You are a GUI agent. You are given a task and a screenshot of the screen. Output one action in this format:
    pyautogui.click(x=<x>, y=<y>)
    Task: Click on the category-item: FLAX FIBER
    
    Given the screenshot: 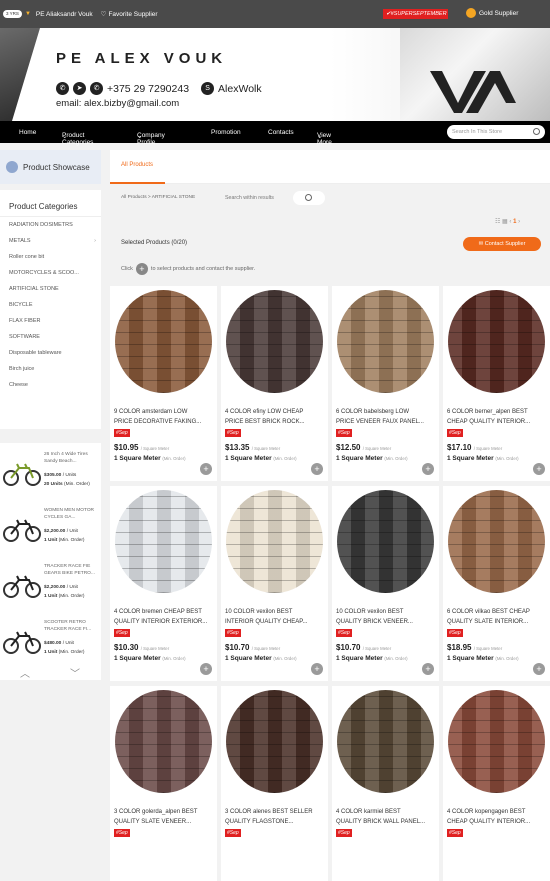 What is the action you would take?
    pyautogui.click(x=50, y=321)
    